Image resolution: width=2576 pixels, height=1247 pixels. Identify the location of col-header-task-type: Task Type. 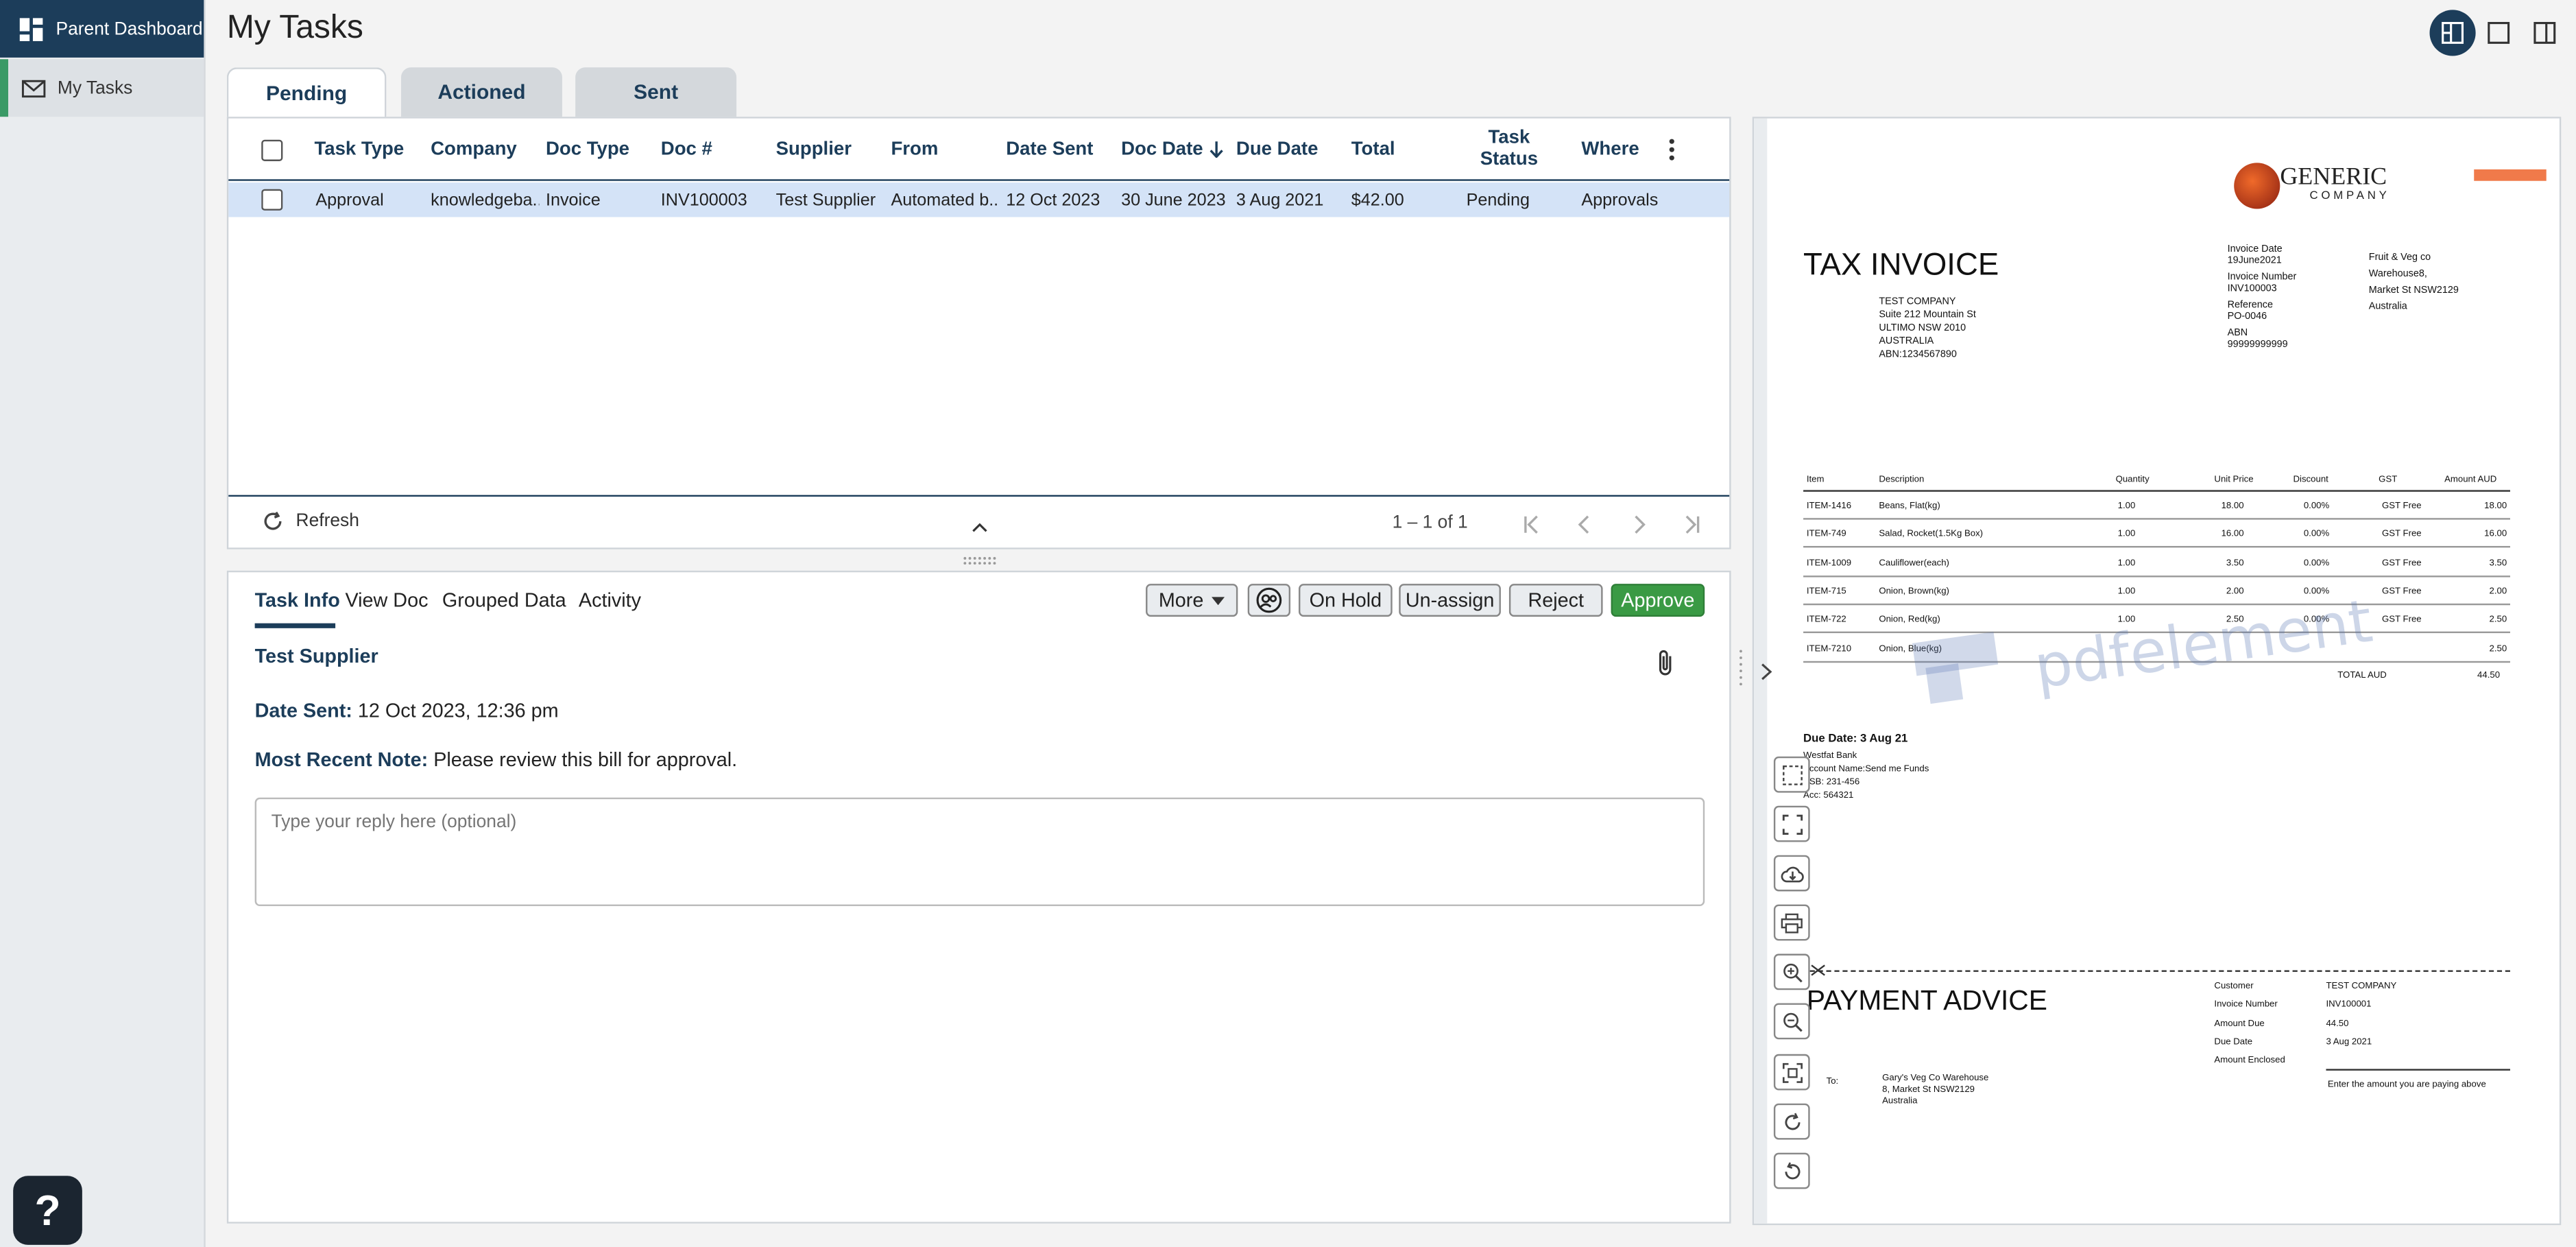
(359, 150).